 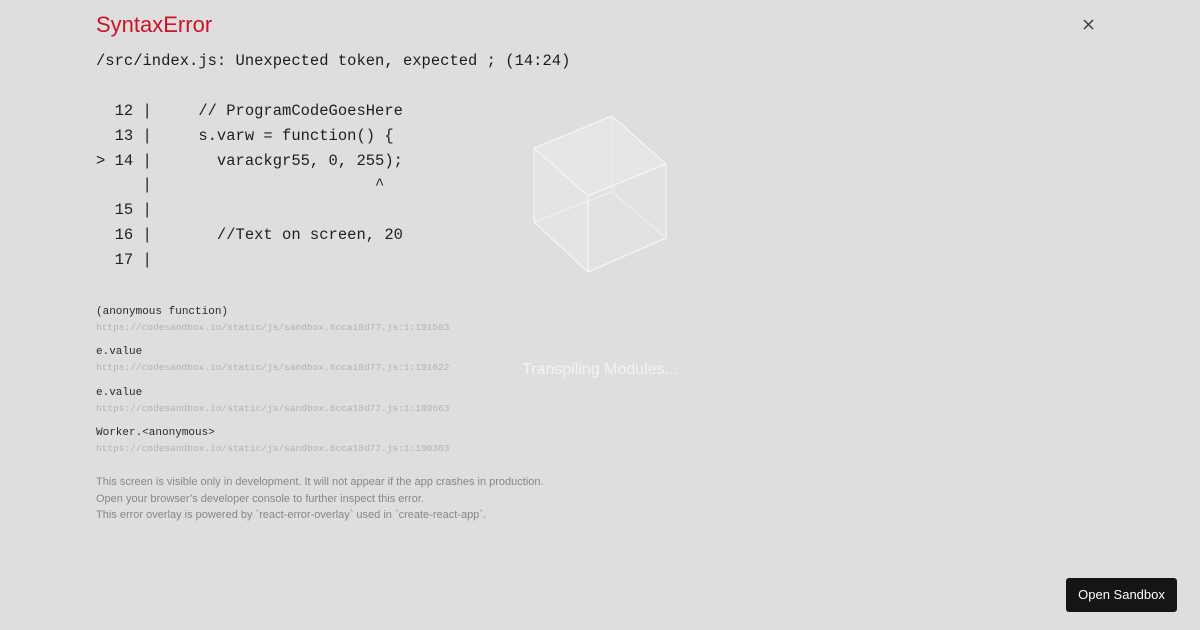 I want to click on stack-frame-function: (anonymous function), so click(x=162, y=312).